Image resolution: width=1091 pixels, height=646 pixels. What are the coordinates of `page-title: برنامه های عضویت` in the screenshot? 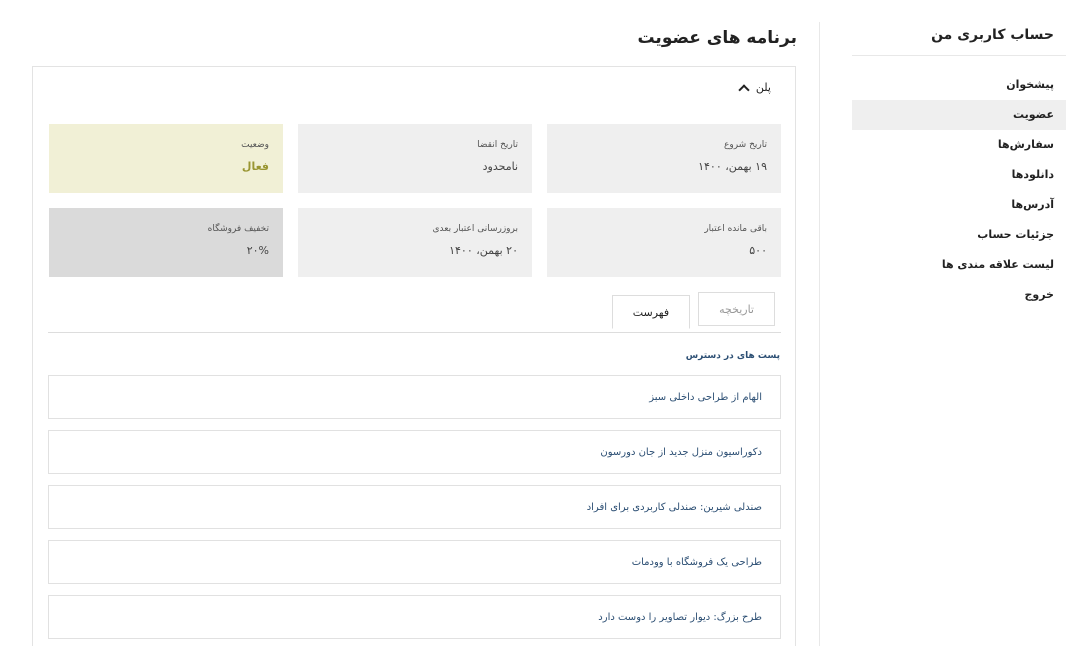 It's located at (717, 38).